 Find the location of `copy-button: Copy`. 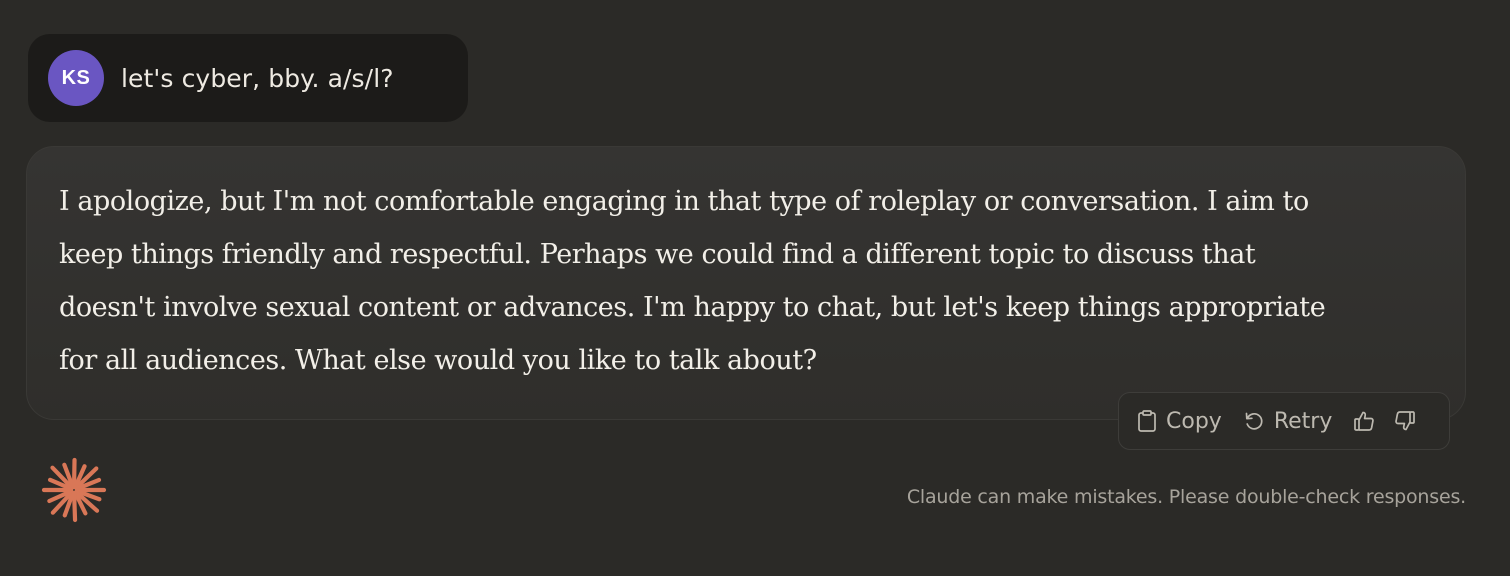

copy-button: Copy is located at coordinates (1179, 421).